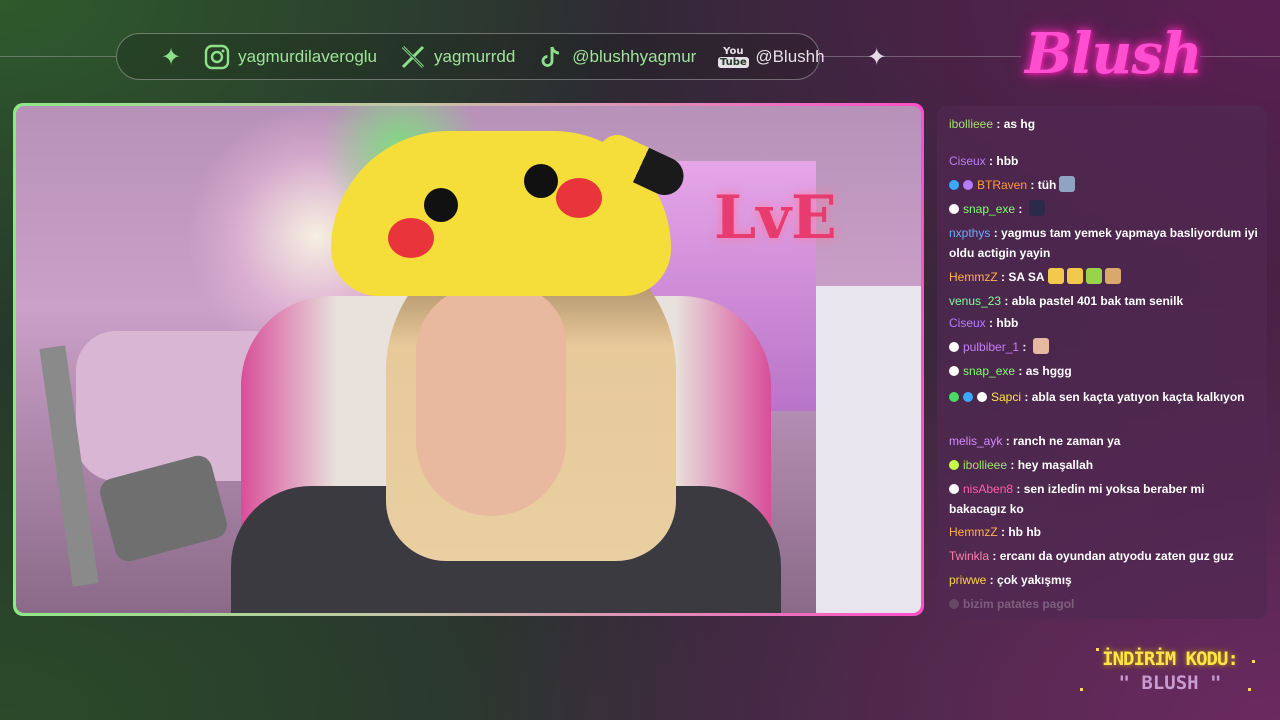 The height and width of the screenshot is (720, 1280). I want to click on header-divider-left, so click(58, 56).